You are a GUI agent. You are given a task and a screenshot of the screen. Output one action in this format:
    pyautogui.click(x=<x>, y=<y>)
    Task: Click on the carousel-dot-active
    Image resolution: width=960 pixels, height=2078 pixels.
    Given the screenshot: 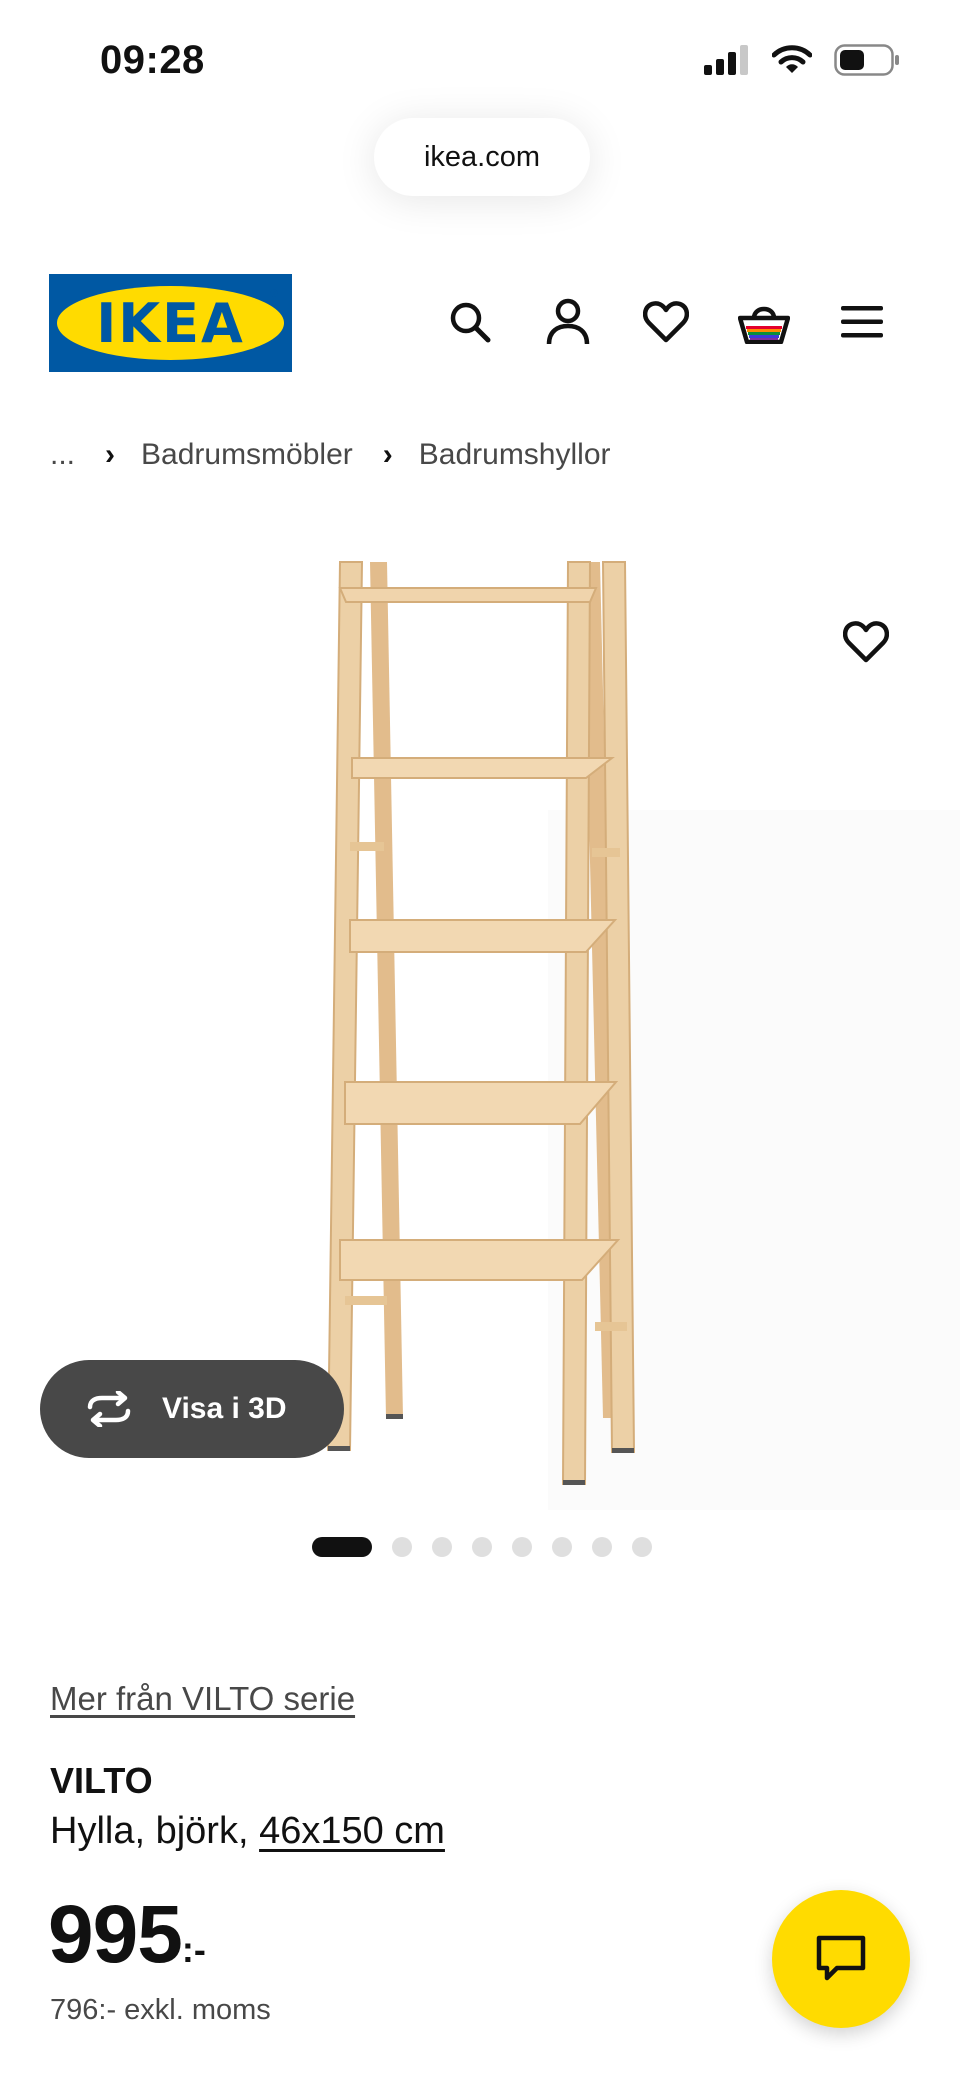 What is the action you would take?
    pyautogui.click(x=342, y=1547)
    